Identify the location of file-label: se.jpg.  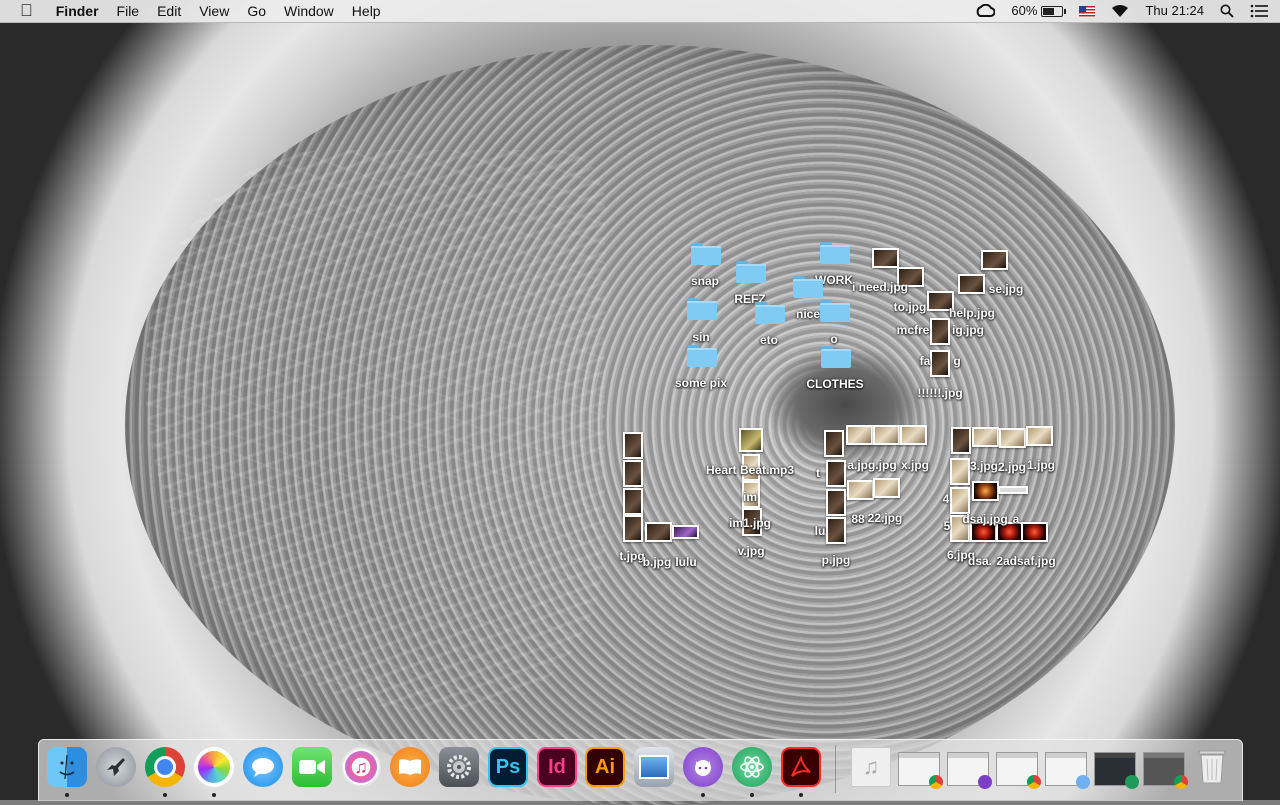
(1006, 289).